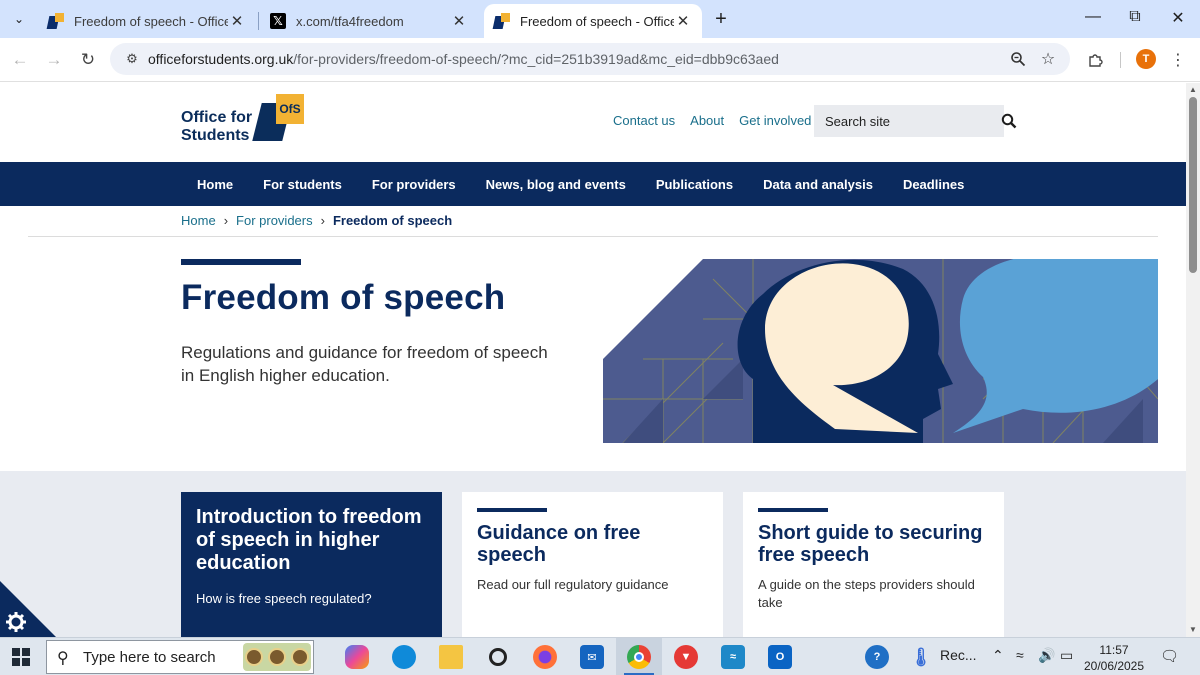  I want to click on edge-icon, so click(404, 657).